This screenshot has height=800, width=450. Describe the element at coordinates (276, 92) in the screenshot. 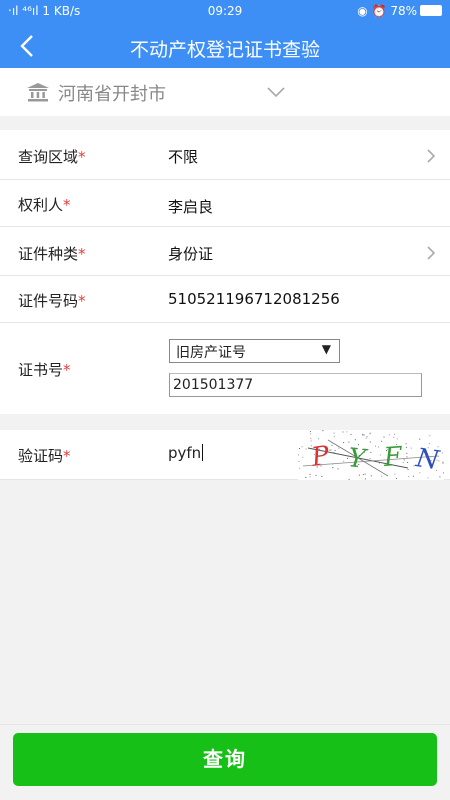

I see `chevron-down-icon` at that location.